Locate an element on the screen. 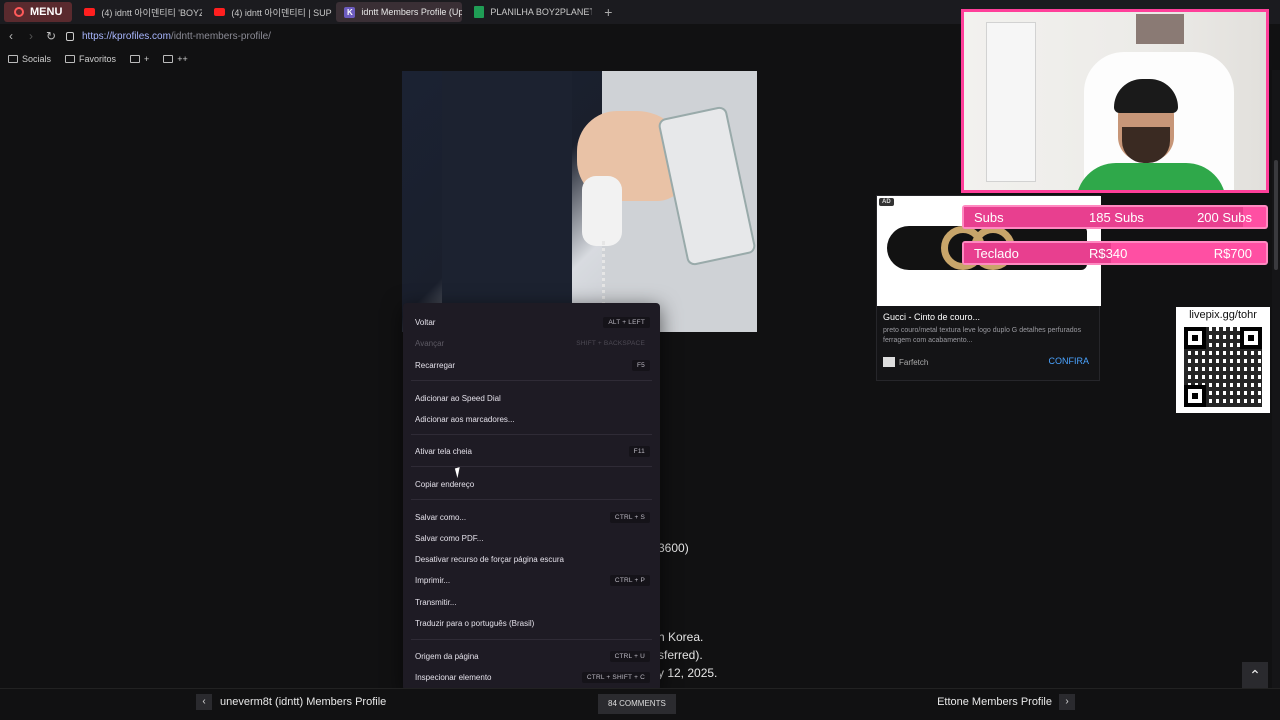 The width and height of the screenshot is (1280, 720). back-icon: ‹ is located at coordinates (11, 36).